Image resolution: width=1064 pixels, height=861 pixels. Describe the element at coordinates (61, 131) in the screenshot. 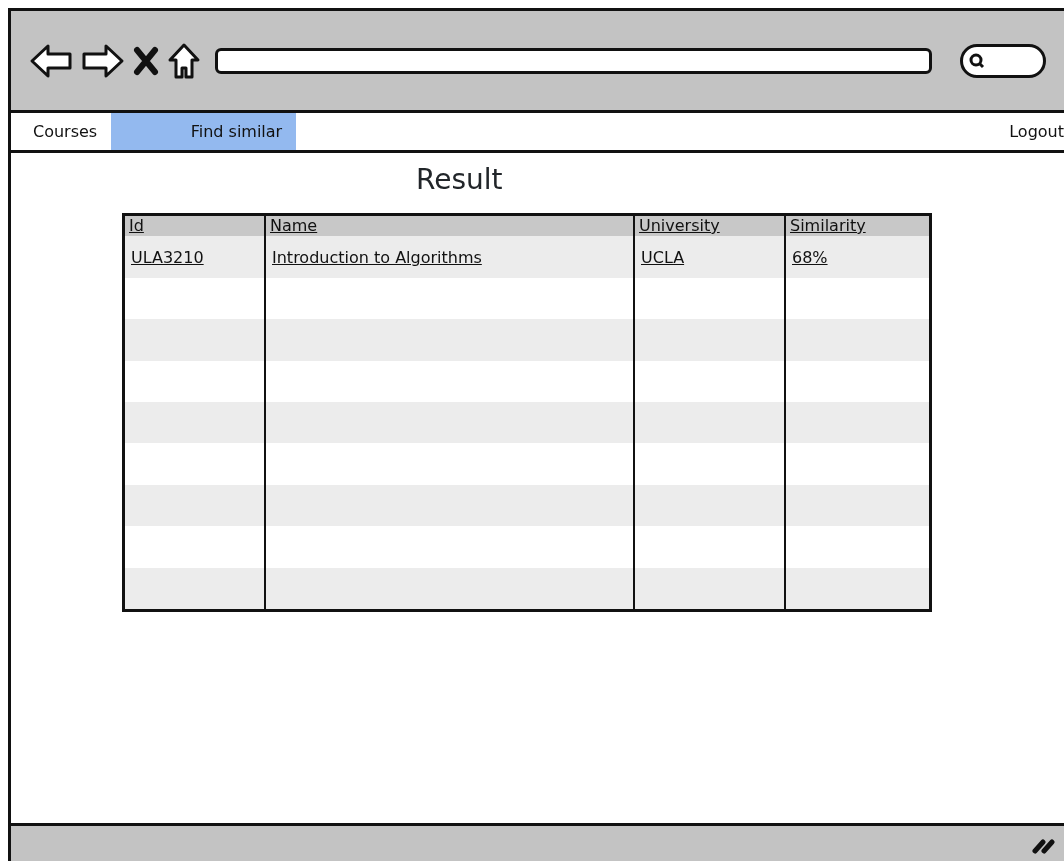

I see `nav-tab: Courses` at that location.